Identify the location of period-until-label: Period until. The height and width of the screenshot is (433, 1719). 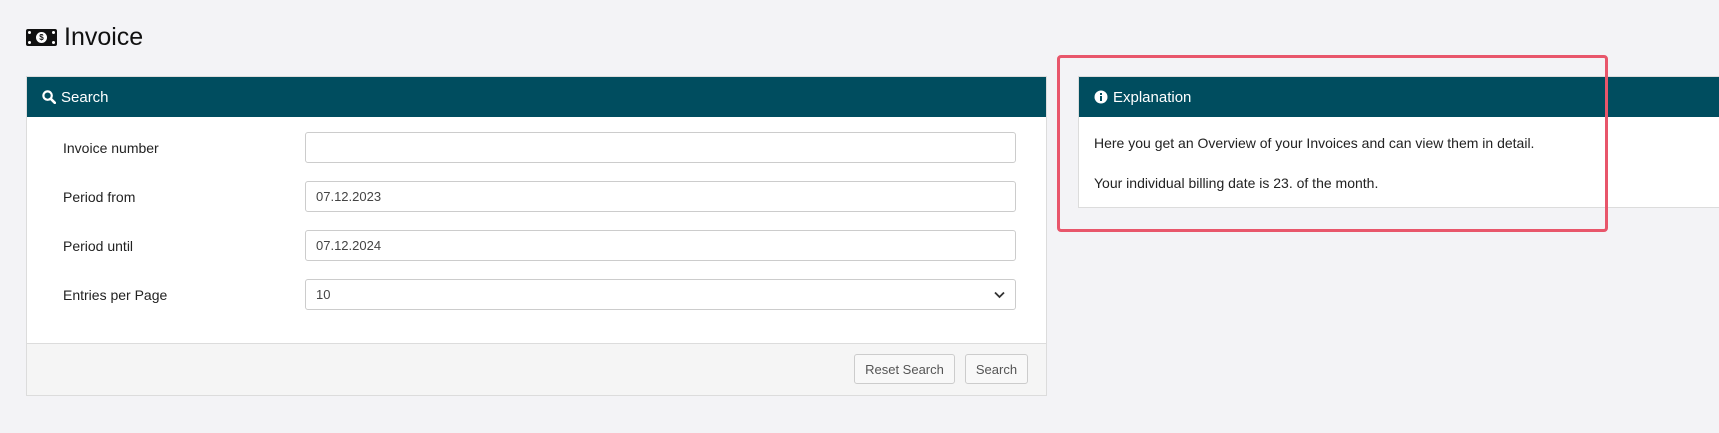
(98, 245).